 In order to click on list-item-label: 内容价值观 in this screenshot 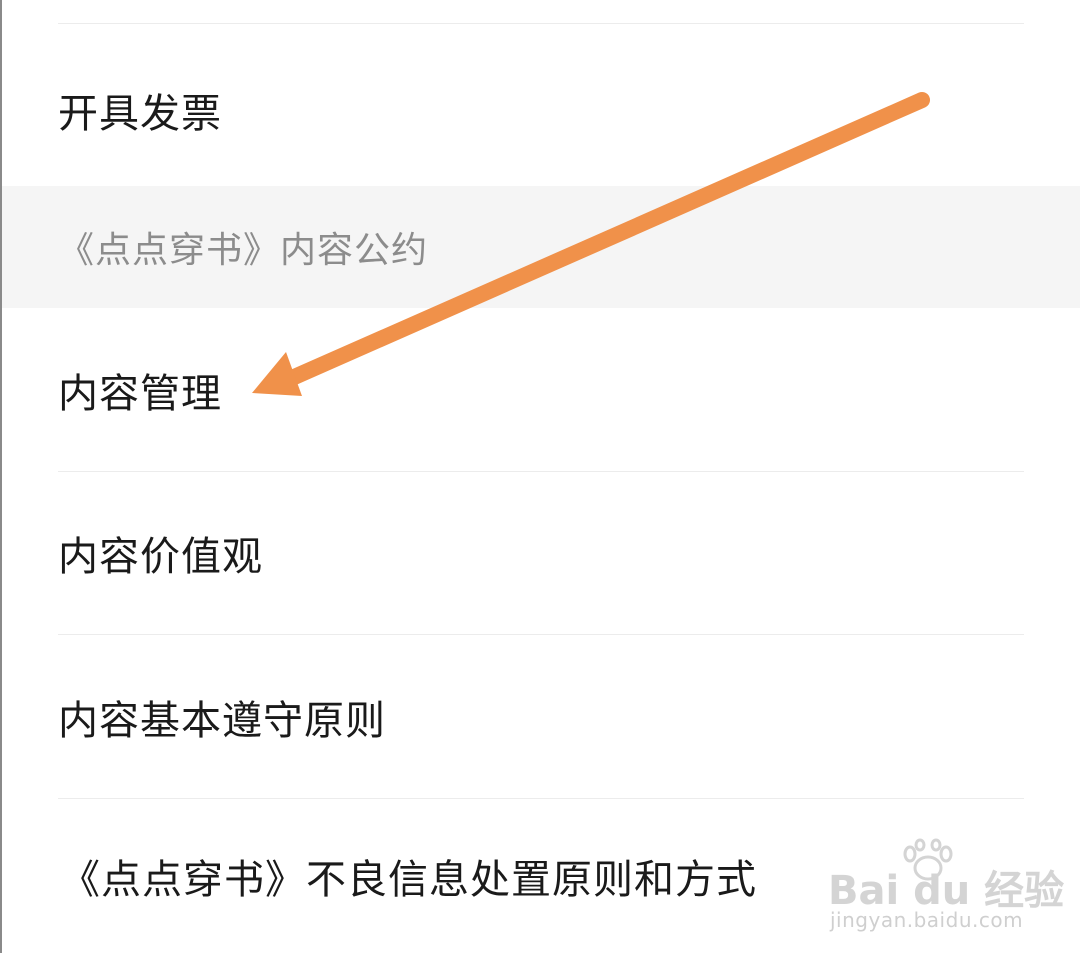, I will do `click(160, 557)`.